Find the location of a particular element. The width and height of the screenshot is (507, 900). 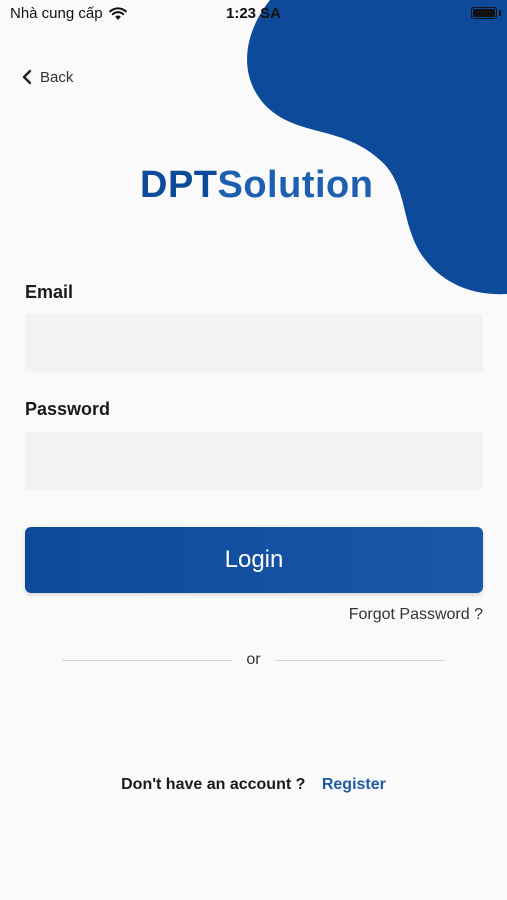

status-bar: Nhà cung cấp 1:23 SA is located at coordinates (253, 14).